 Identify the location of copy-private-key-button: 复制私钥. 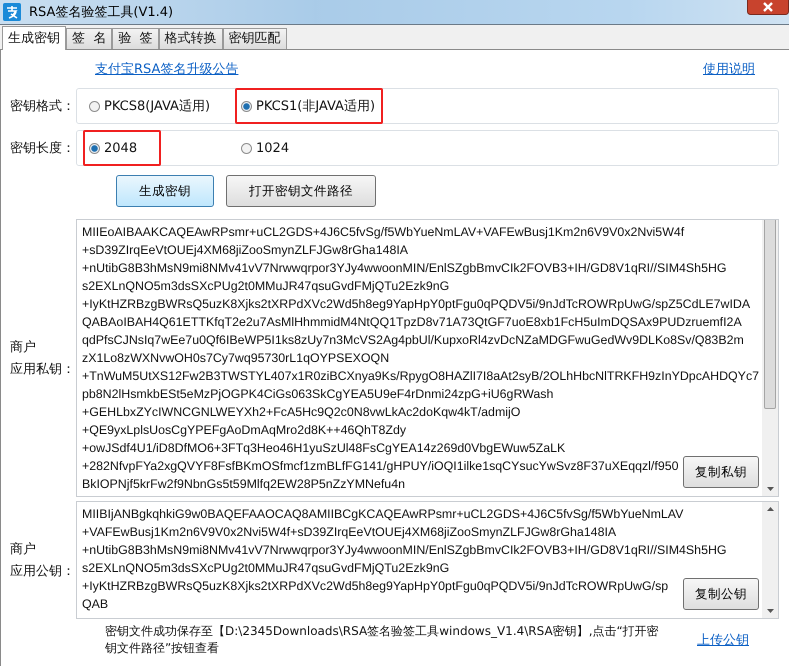
(721, 472).